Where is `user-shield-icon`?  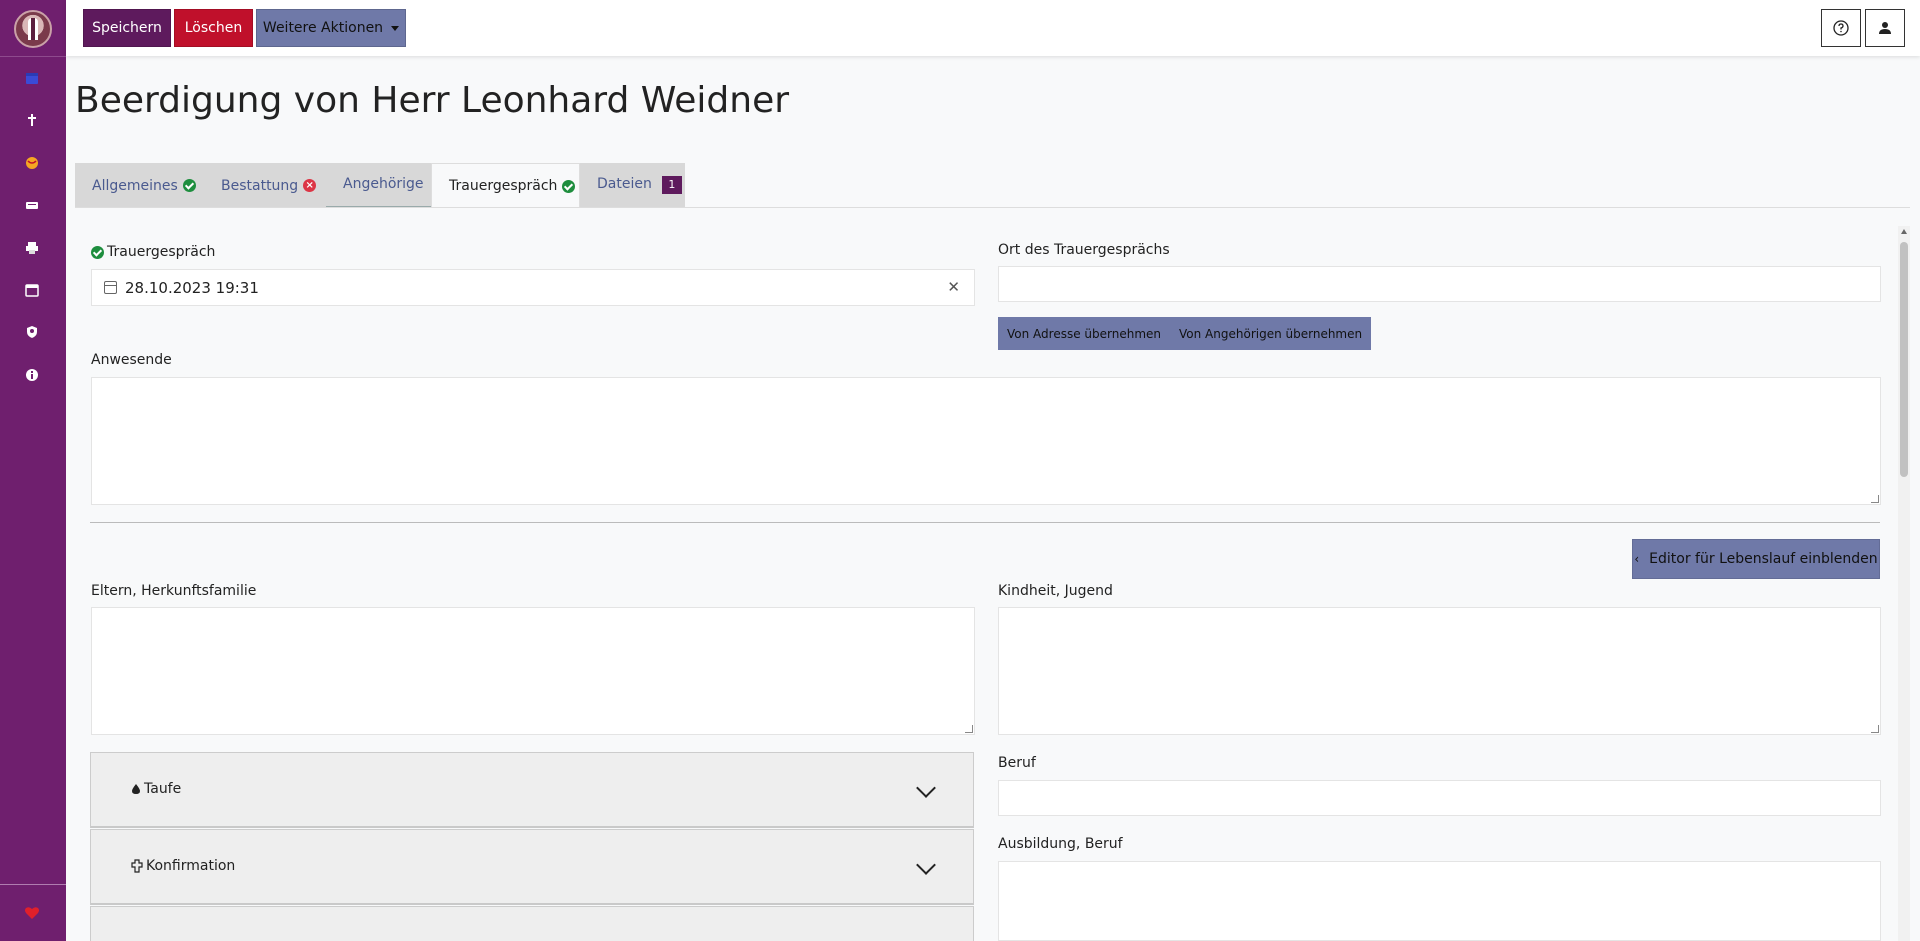
user-shield-icon is located at coordinates (32, 332).